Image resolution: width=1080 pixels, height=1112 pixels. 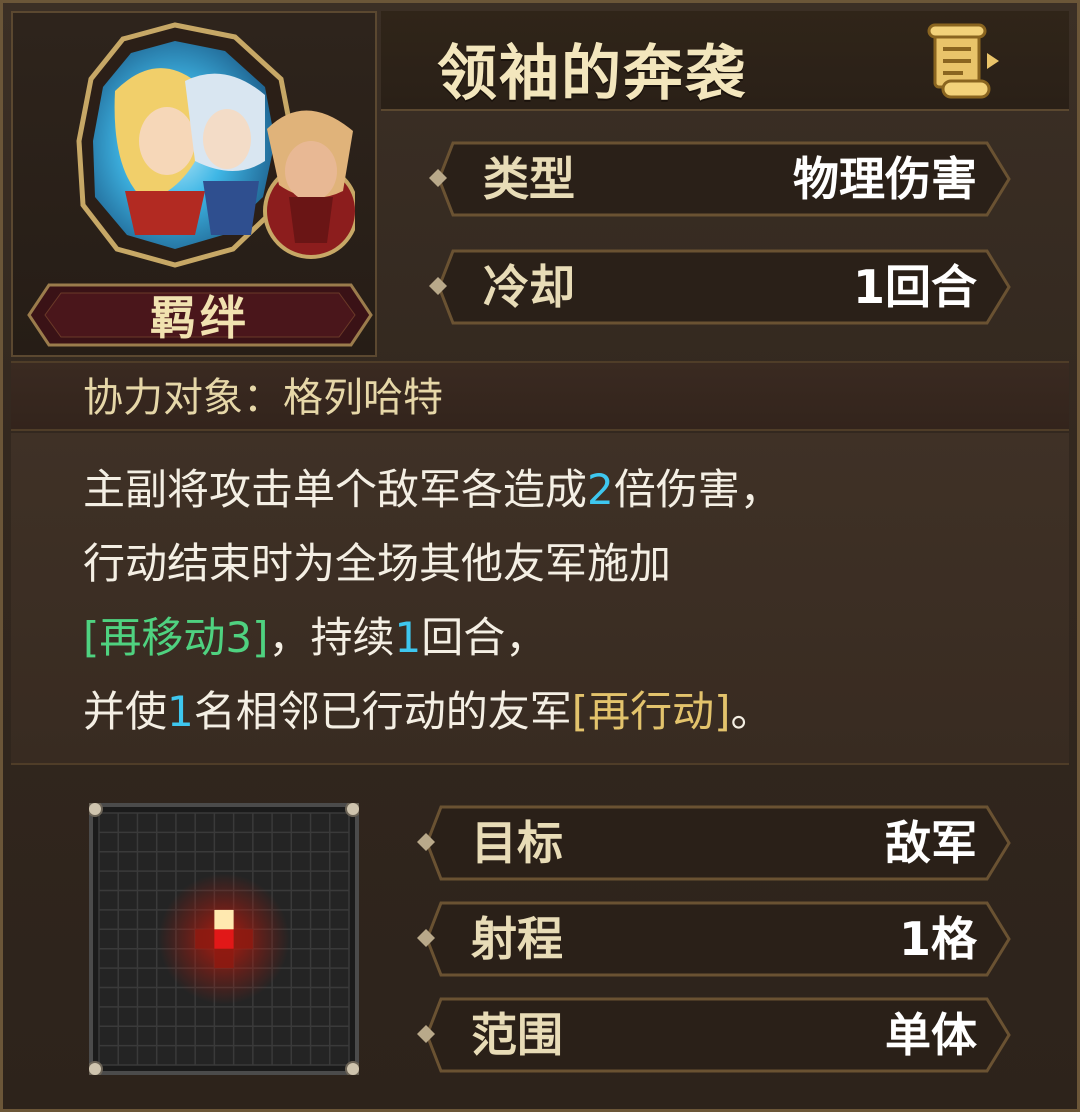 I want to click on description-text: 倍伤害，, so click(x=697, y=489).